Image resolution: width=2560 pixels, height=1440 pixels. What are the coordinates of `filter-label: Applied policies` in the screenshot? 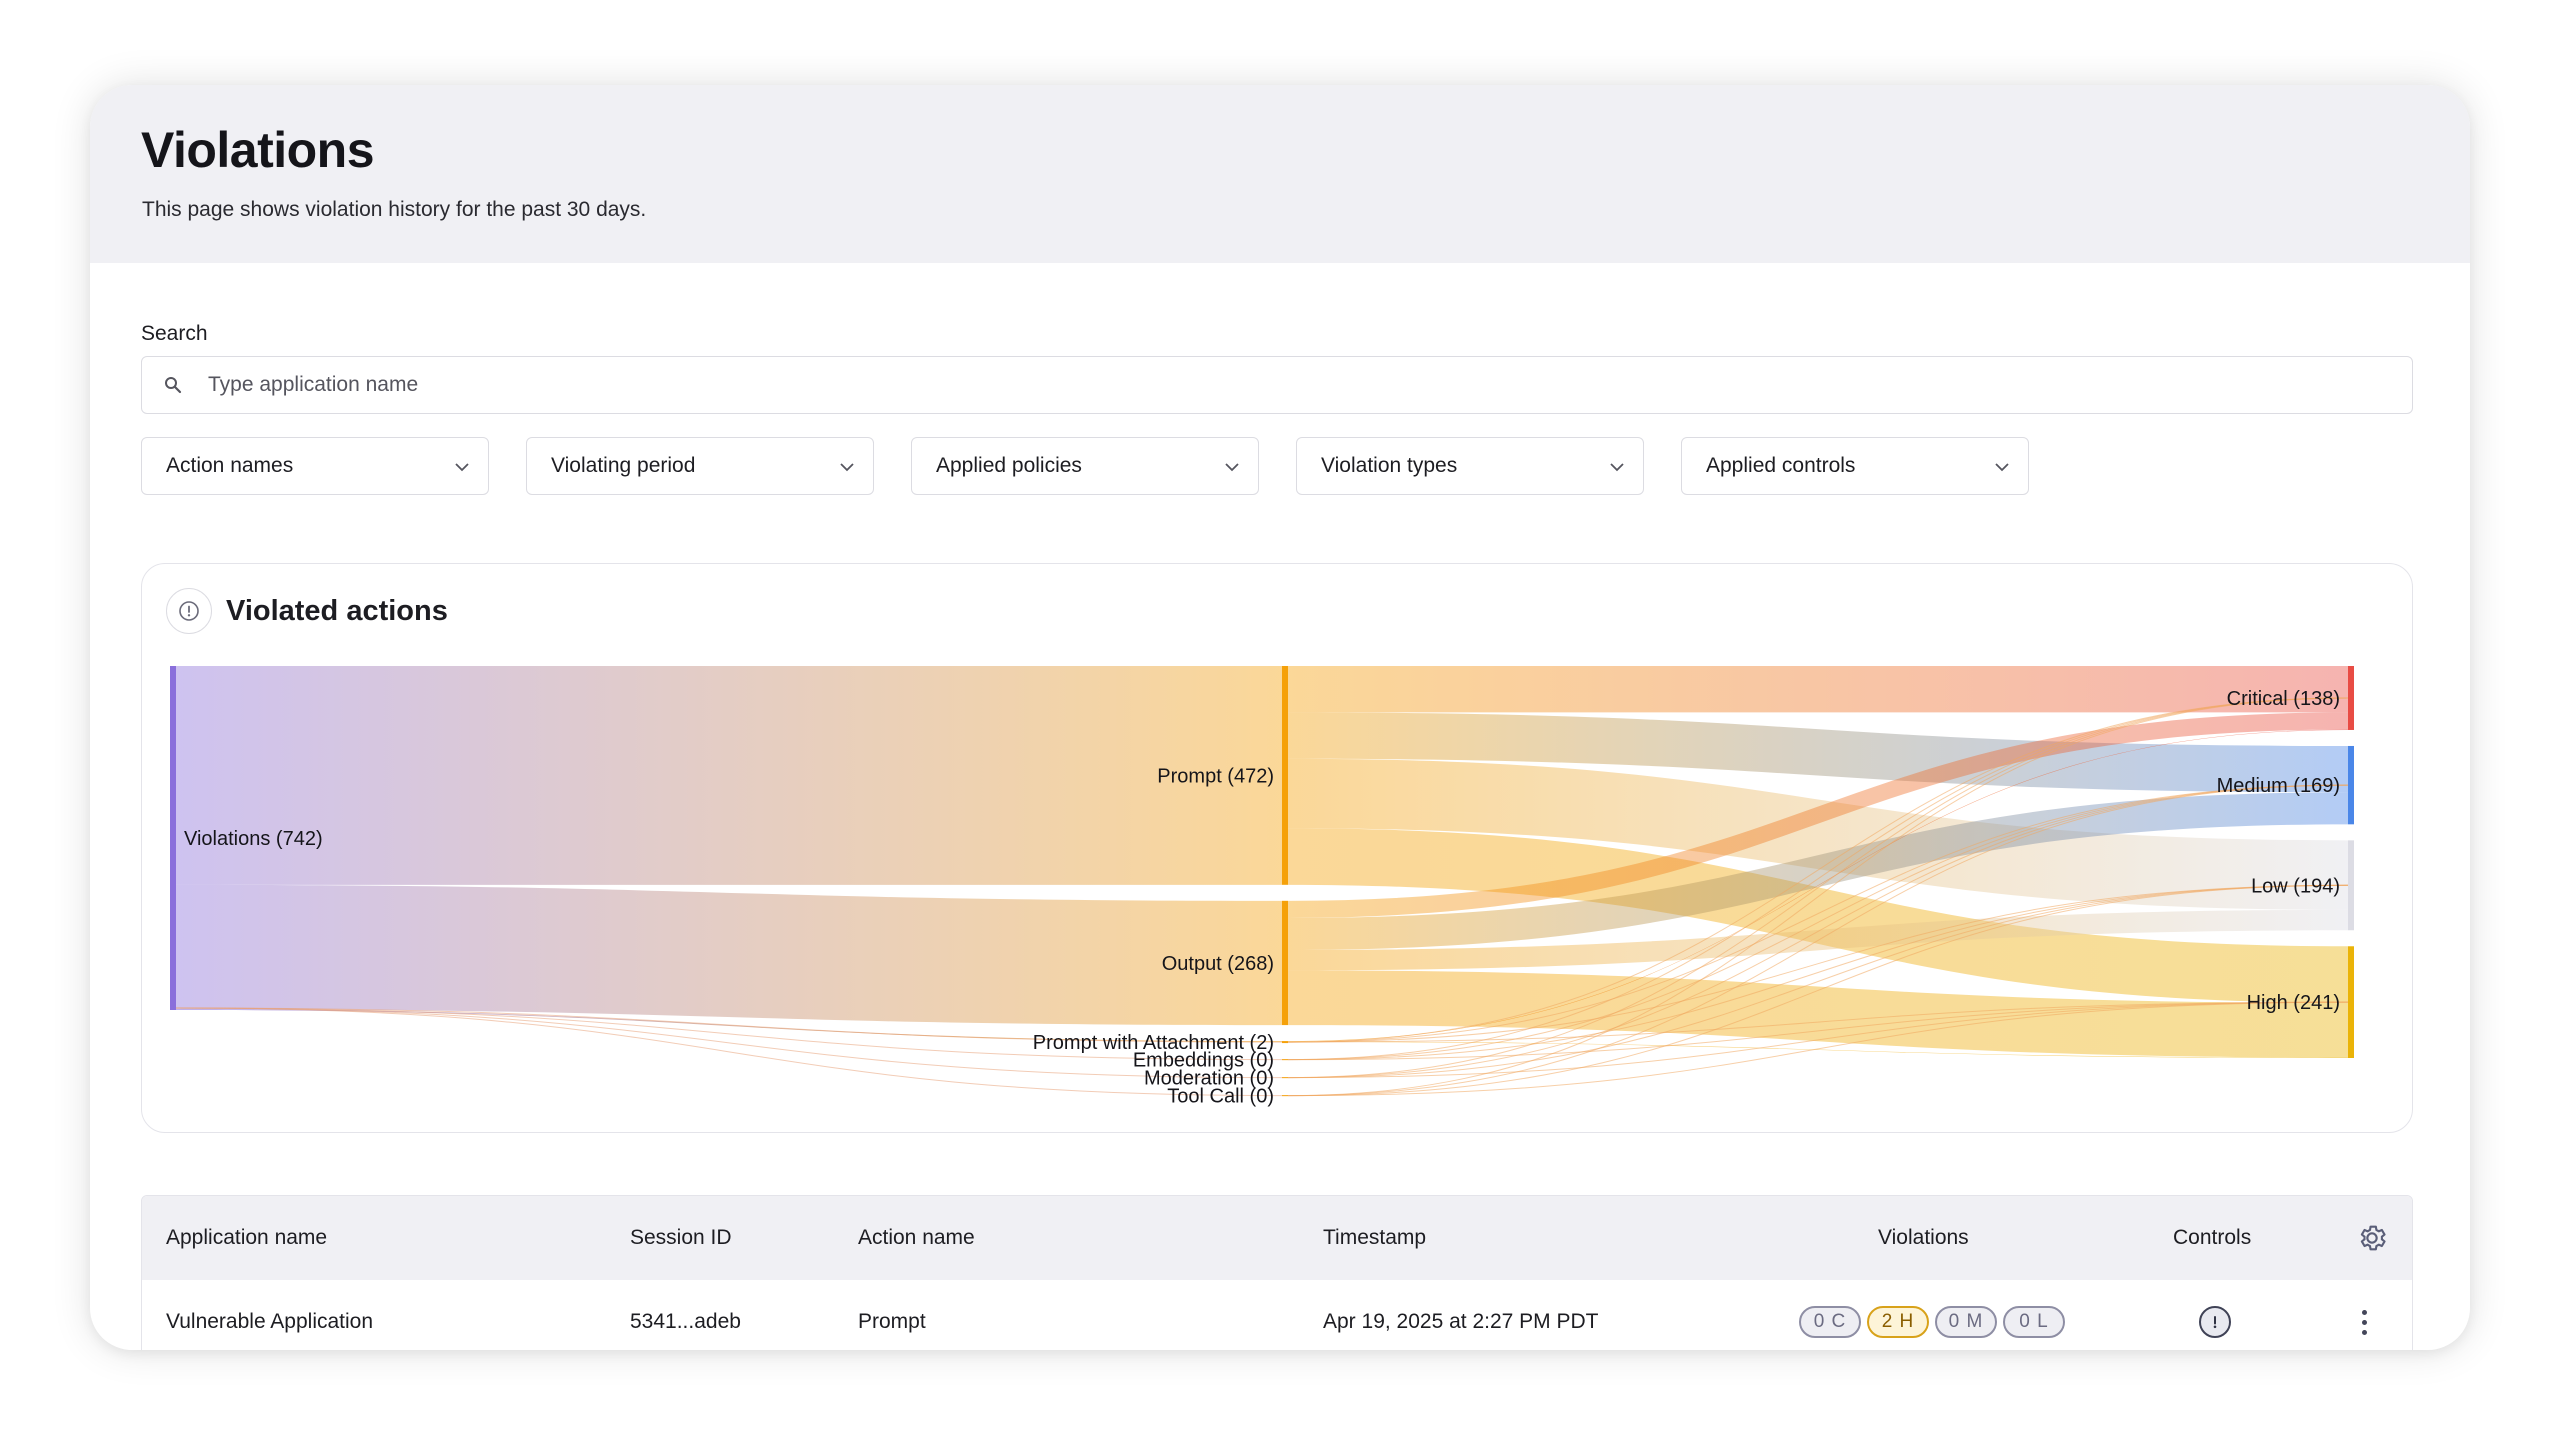 It's located at (1009, 465).